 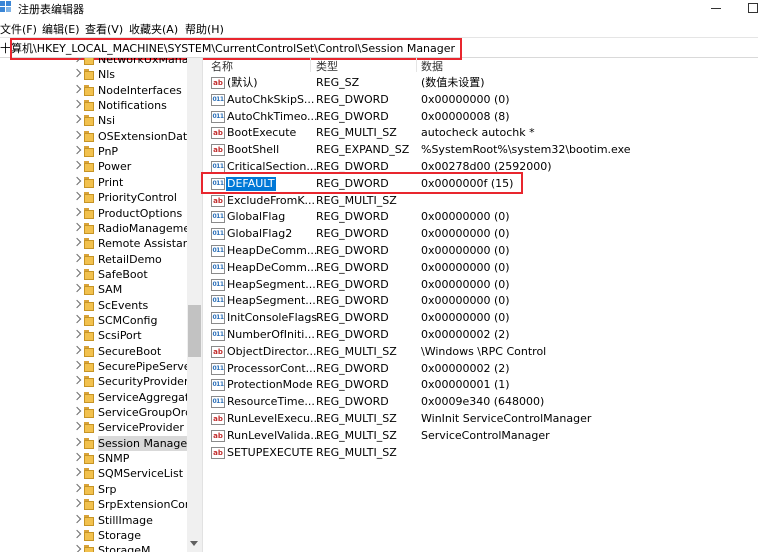 What do you see at coordinates (101, 274) in the screenshot?
I see `tree-item: SafeBoot` at bounding box center [101, 274].